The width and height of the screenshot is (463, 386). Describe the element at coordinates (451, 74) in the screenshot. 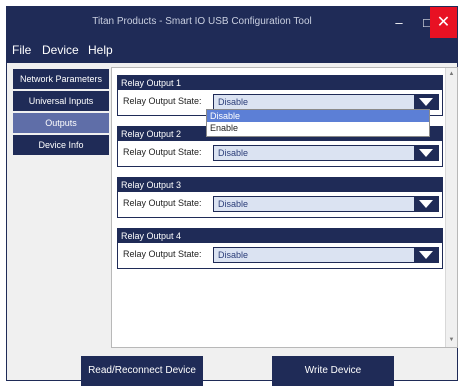

I see `scroll-up-icon: ▲` at that location.